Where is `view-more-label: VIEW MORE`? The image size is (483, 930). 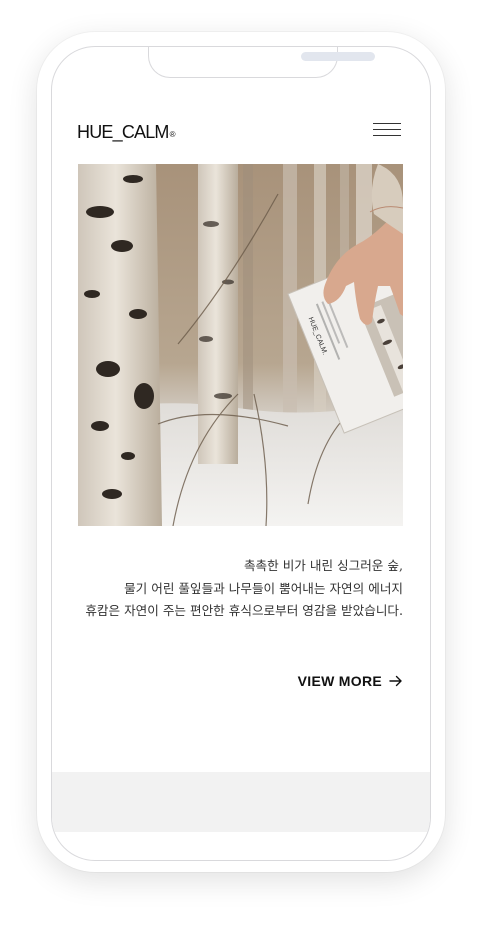 view-more-label: VIEW MORE is located at coordinates (339, 681).